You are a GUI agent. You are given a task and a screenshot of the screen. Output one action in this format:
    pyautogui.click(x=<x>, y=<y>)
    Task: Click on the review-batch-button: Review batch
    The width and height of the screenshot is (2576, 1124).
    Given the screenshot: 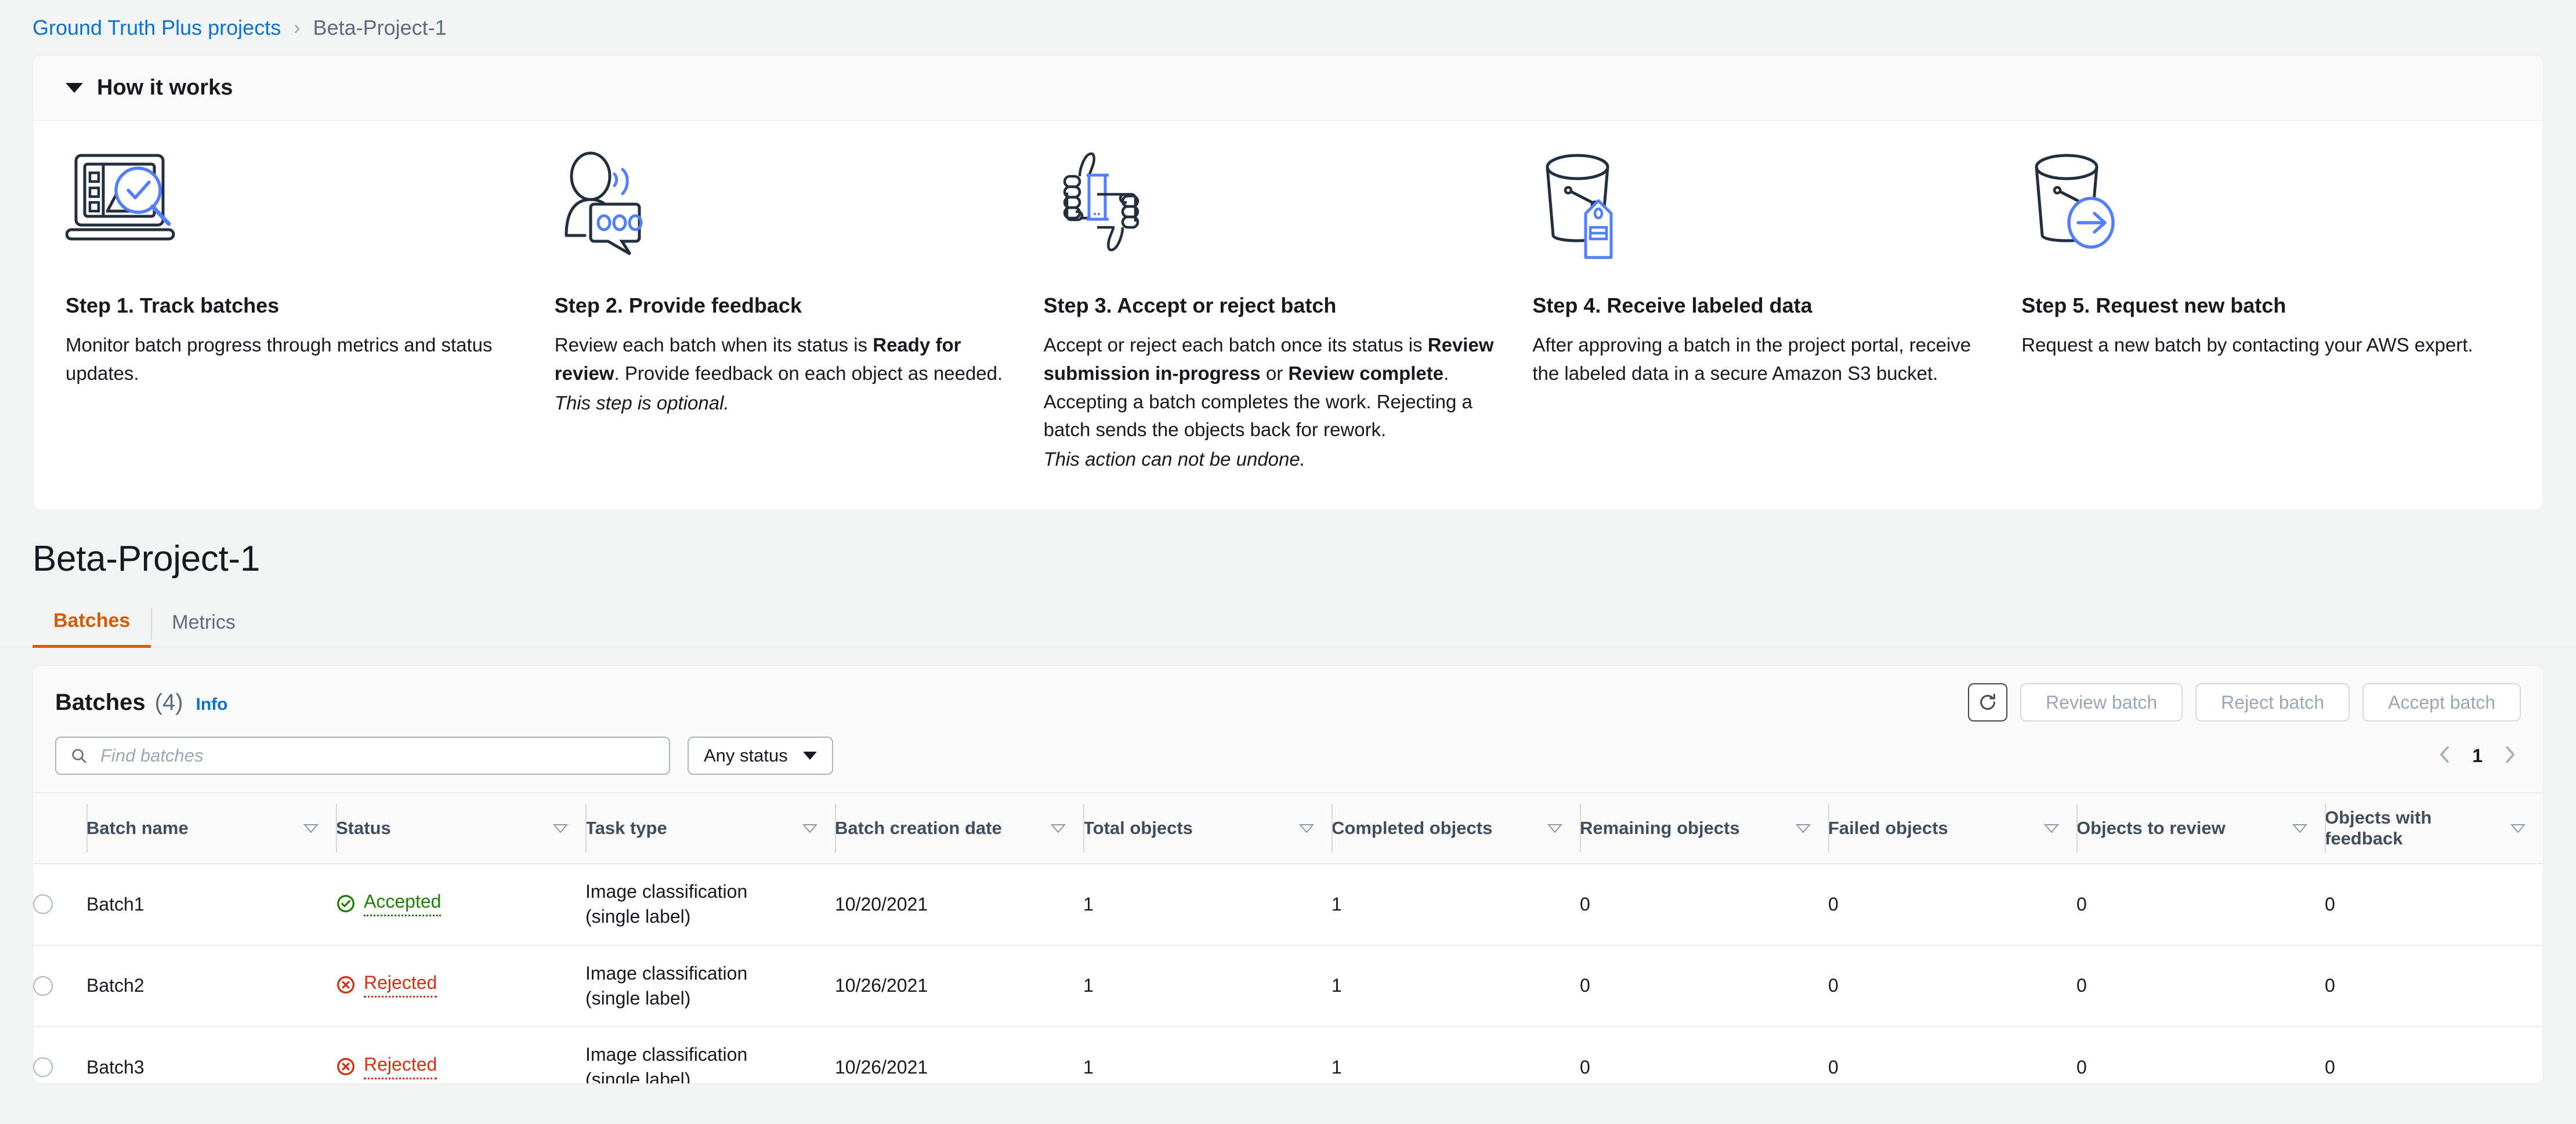 What is the action you would take?
    pyautogui.click(x=2101, y=702)
    